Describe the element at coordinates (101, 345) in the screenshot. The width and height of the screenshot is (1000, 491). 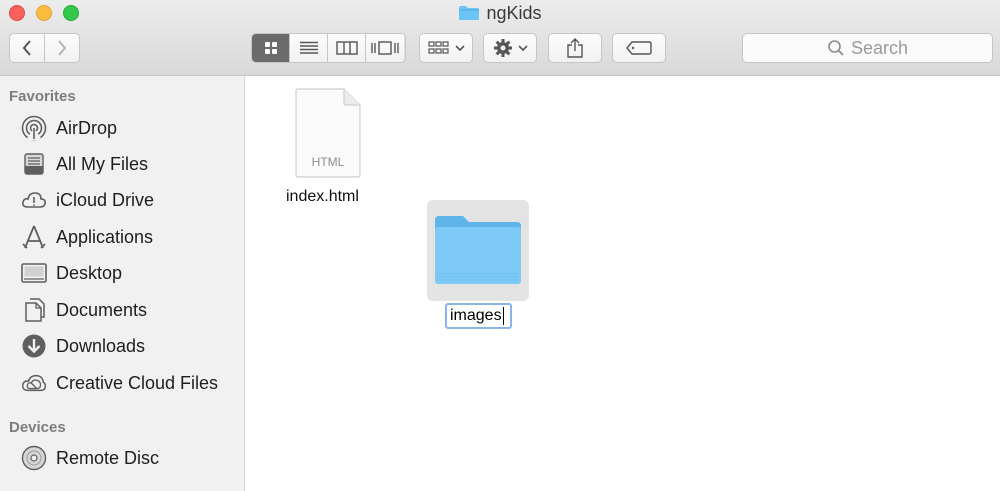
I see `sidebar-item-label: Downloads` at that location.